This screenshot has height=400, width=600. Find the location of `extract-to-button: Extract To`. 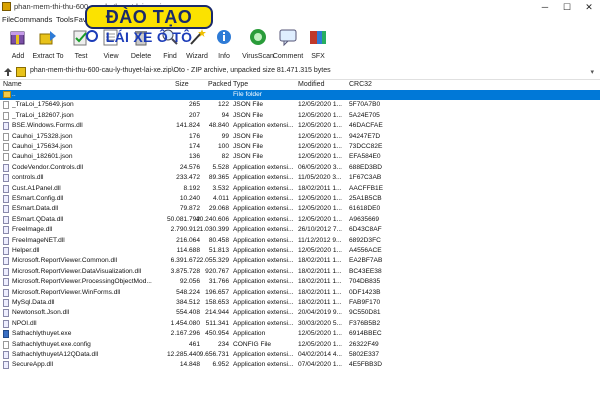

extract-to-button: Extract To is located at coordinates (48, 45).